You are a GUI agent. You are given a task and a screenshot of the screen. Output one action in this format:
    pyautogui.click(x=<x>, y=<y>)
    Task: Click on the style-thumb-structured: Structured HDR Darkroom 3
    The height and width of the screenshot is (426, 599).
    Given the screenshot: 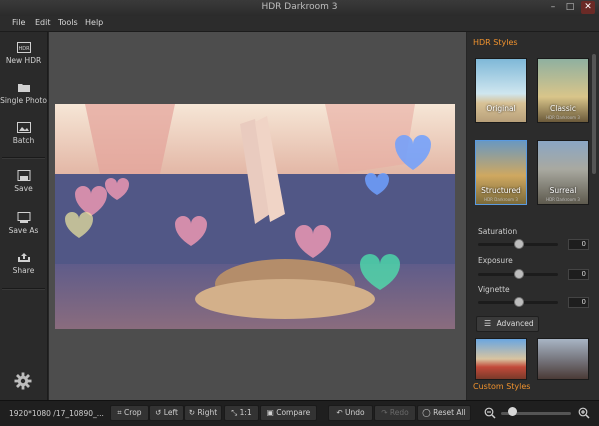 What is the action you would take?
    pyautogui.click(x=501, y=172)
    